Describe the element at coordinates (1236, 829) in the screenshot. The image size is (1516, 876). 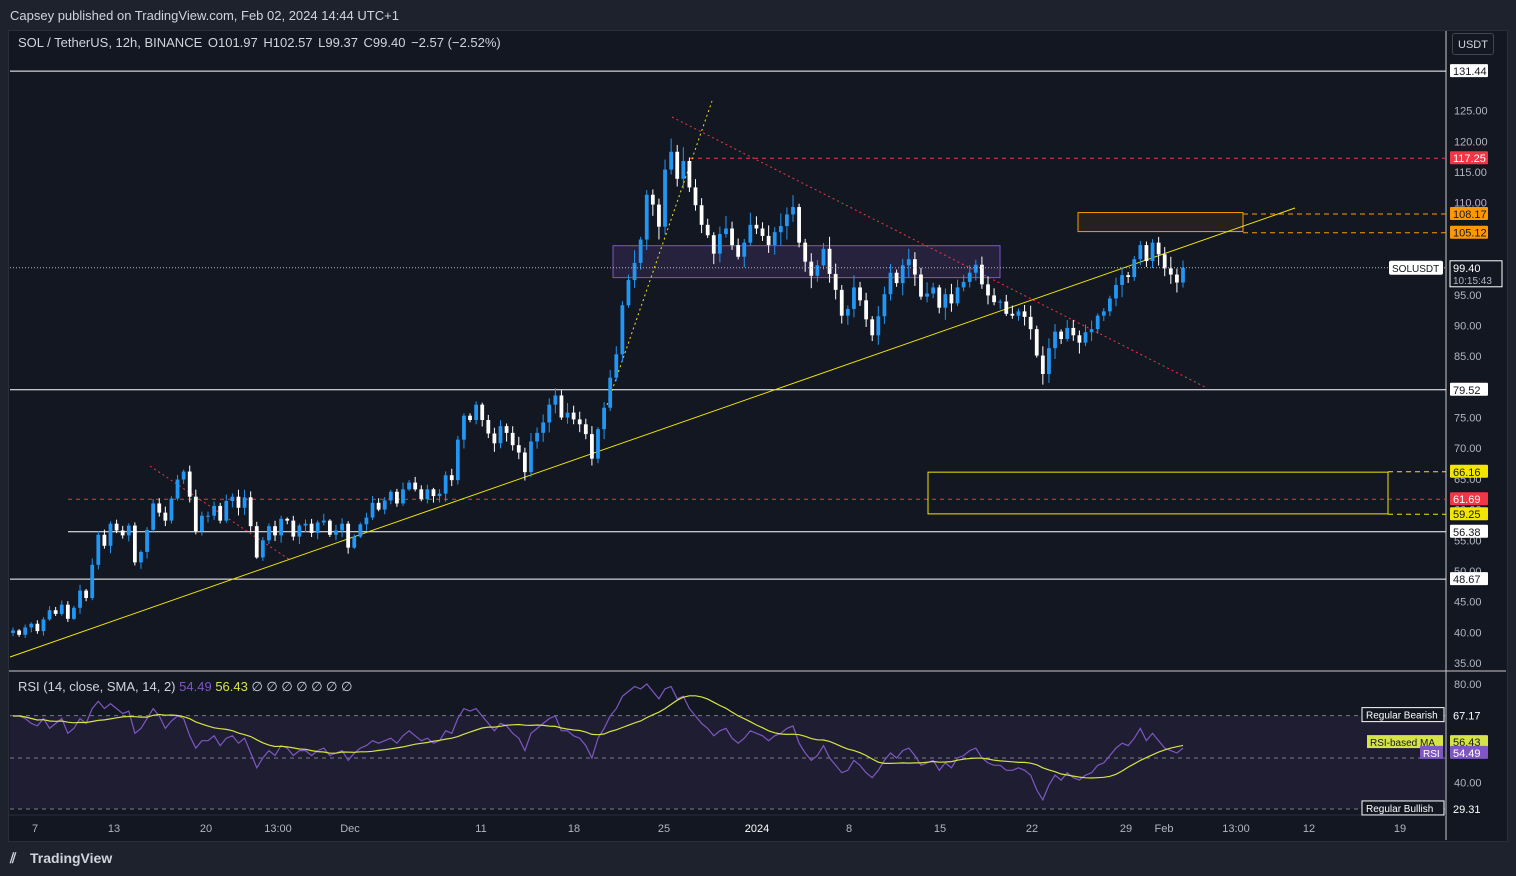
I see `time-tick-label: 13:00` at that location.